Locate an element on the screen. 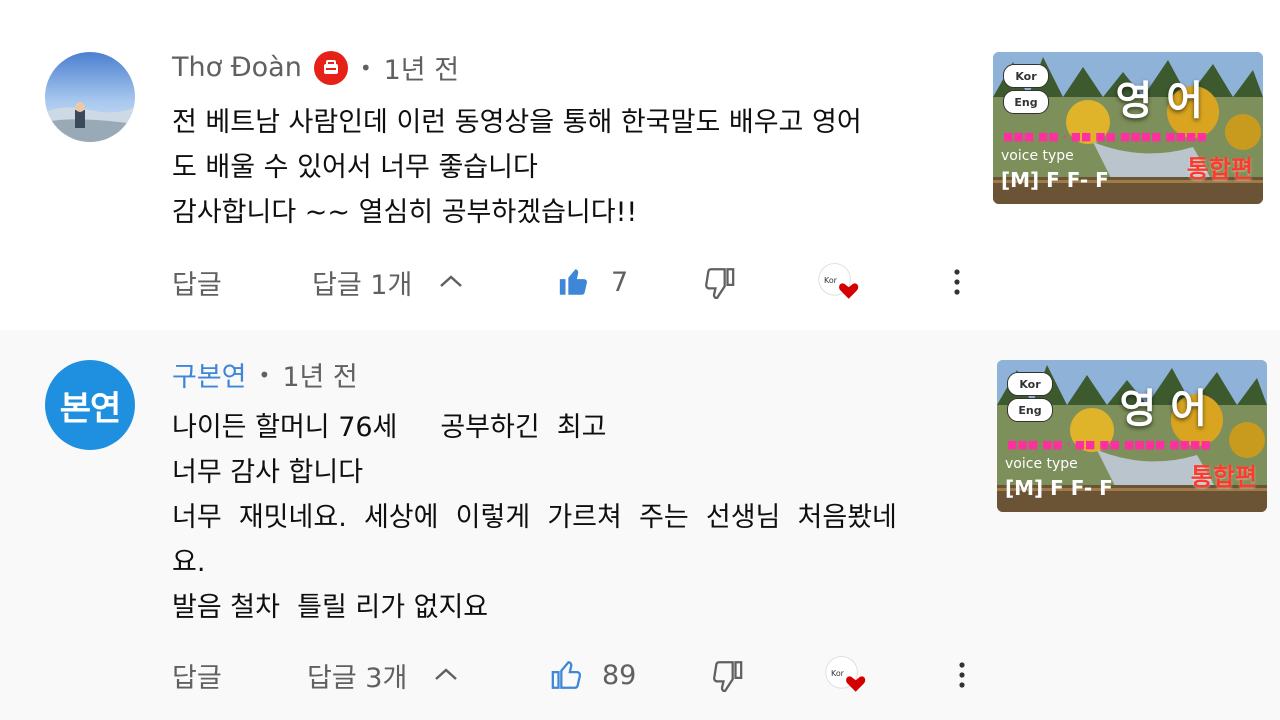 The width and height of the screenshot is (1280, 720). comment-line: 도 배울 수 있어서 너무 좋습니다 is located at coordinates (355, 167).